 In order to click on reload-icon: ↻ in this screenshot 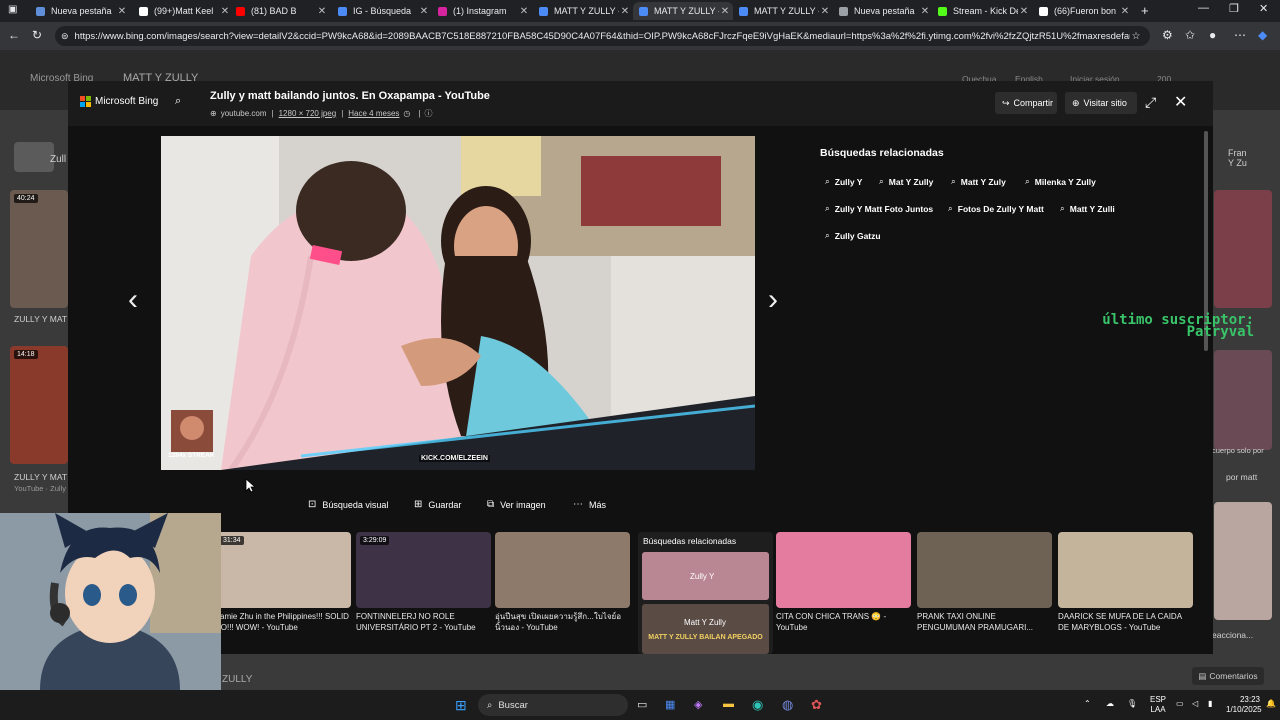, I will do `click(37, 35)`.